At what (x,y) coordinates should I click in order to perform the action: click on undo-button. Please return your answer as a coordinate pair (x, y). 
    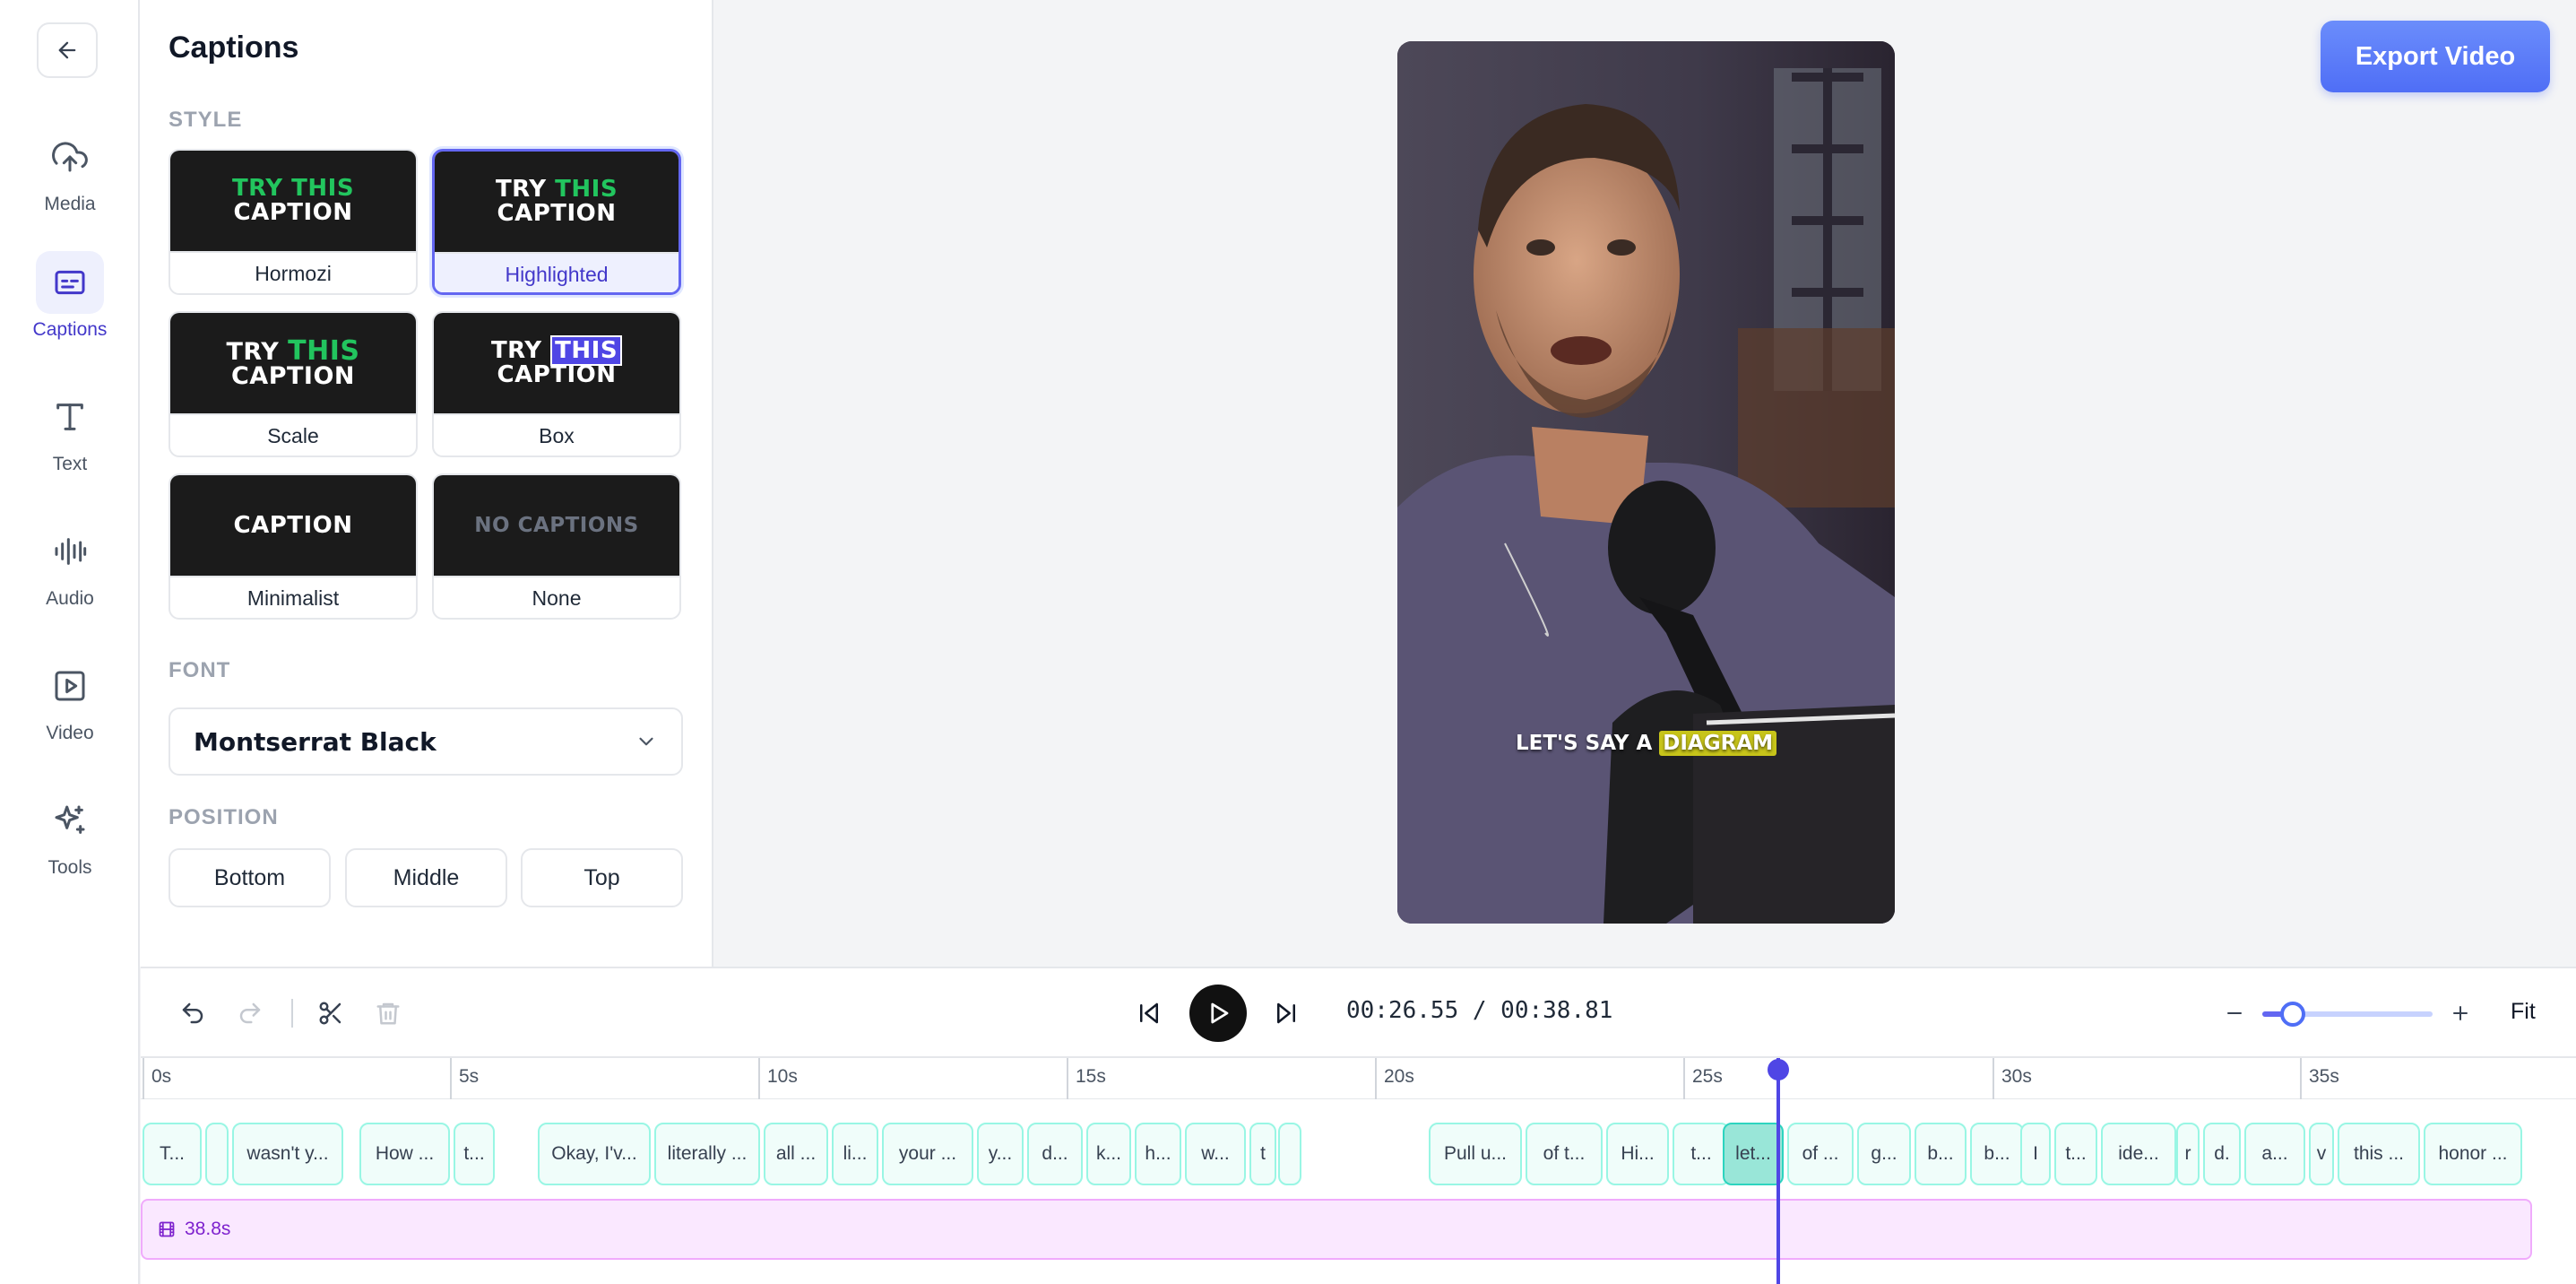
    Looking at the image, I should click on (193, 1013).